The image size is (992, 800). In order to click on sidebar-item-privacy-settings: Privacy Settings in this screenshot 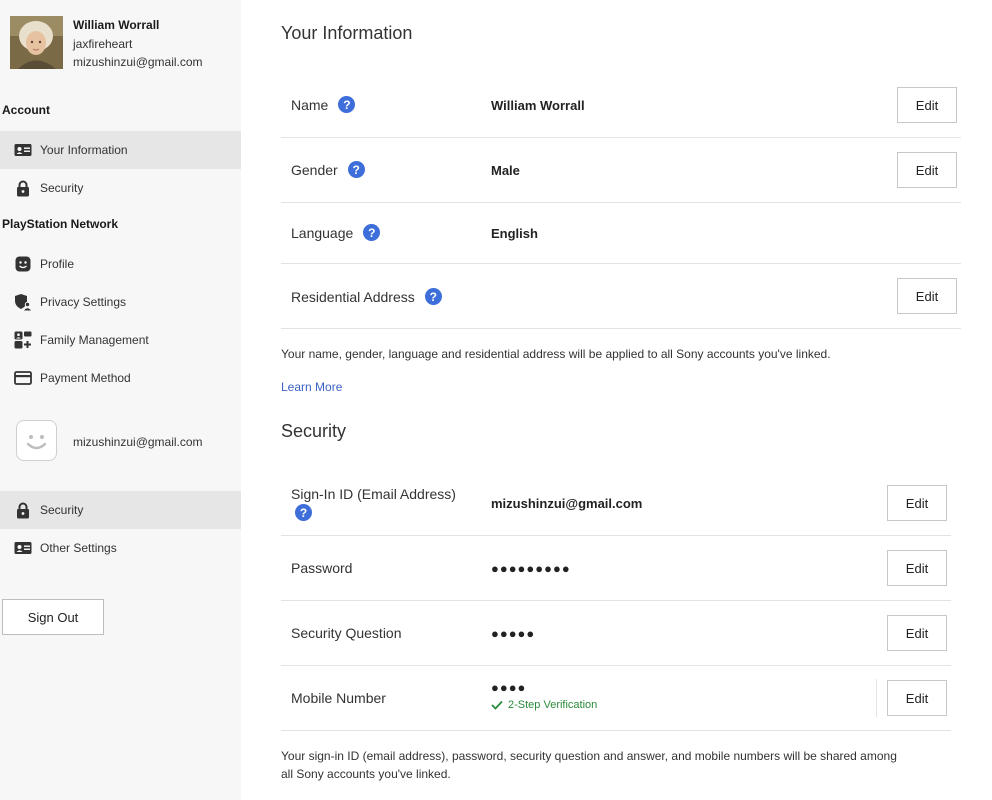, I will do `click(120, 302)`.